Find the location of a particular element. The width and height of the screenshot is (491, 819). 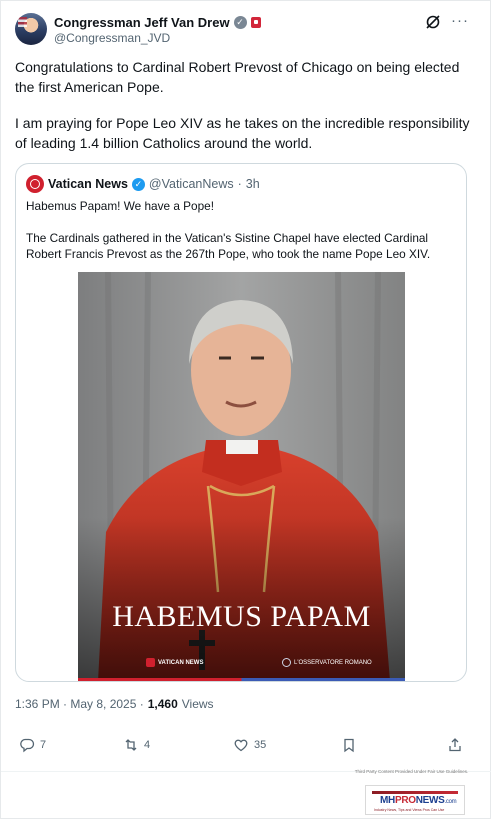

views-count: 1,460 is located at coordinates (162, 704).